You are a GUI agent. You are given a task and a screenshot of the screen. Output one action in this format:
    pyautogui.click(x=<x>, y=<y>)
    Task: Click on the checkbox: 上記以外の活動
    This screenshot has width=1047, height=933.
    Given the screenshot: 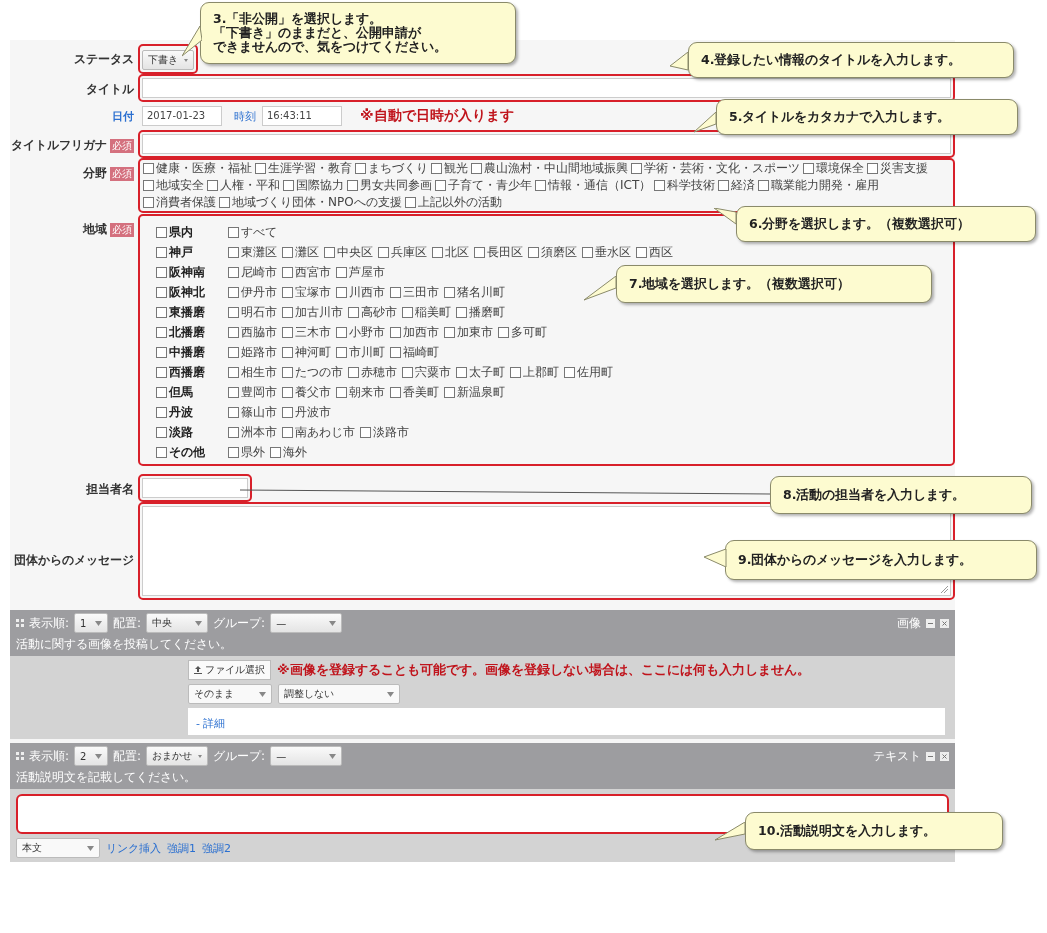 What is the action you would take?
    pyautogui.click(x=453, y=202)
    